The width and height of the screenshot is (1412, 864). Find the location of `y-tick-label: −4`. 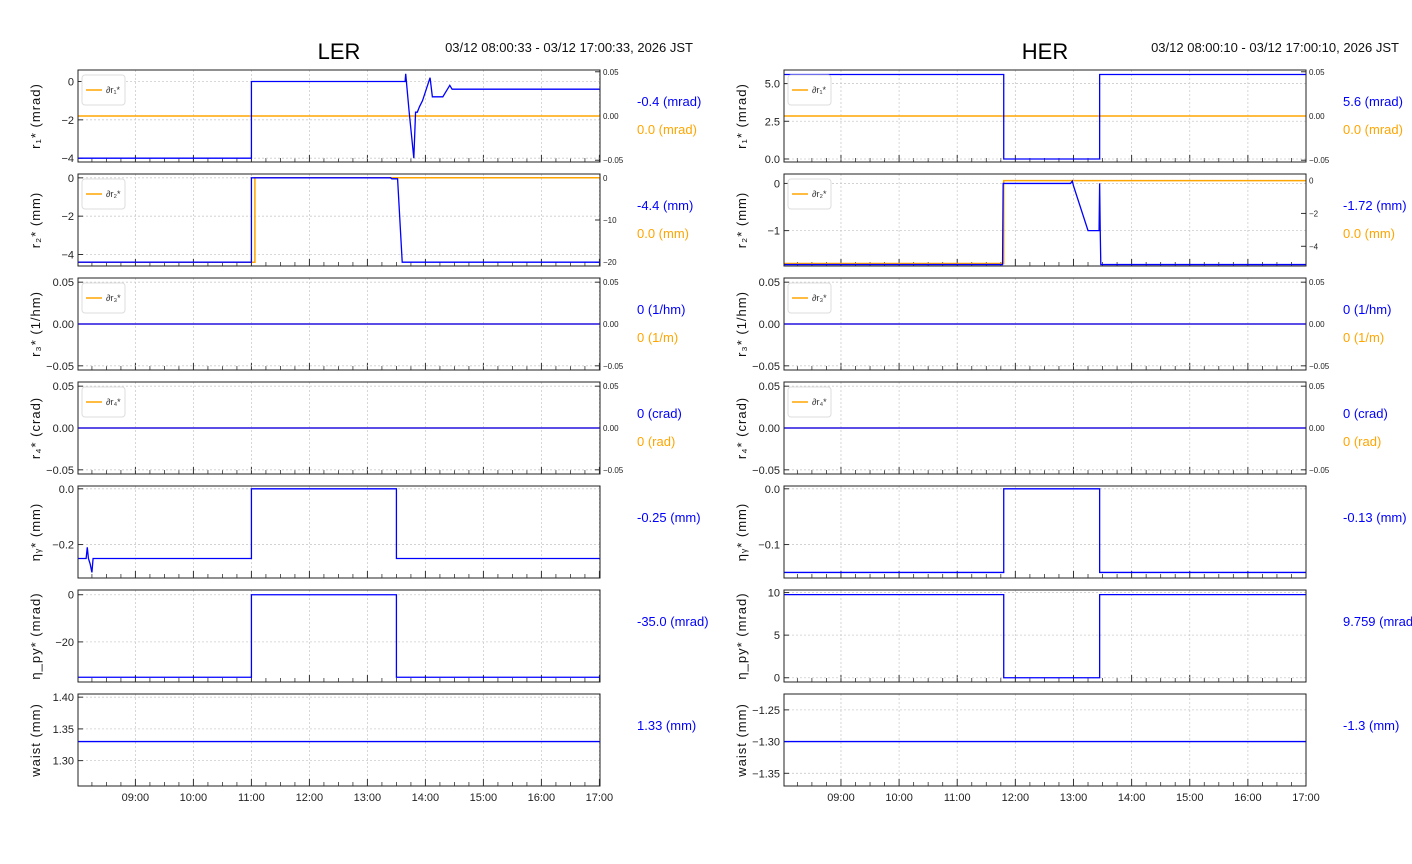

y-tick-label: −4 is located at coordinates (67, 256).